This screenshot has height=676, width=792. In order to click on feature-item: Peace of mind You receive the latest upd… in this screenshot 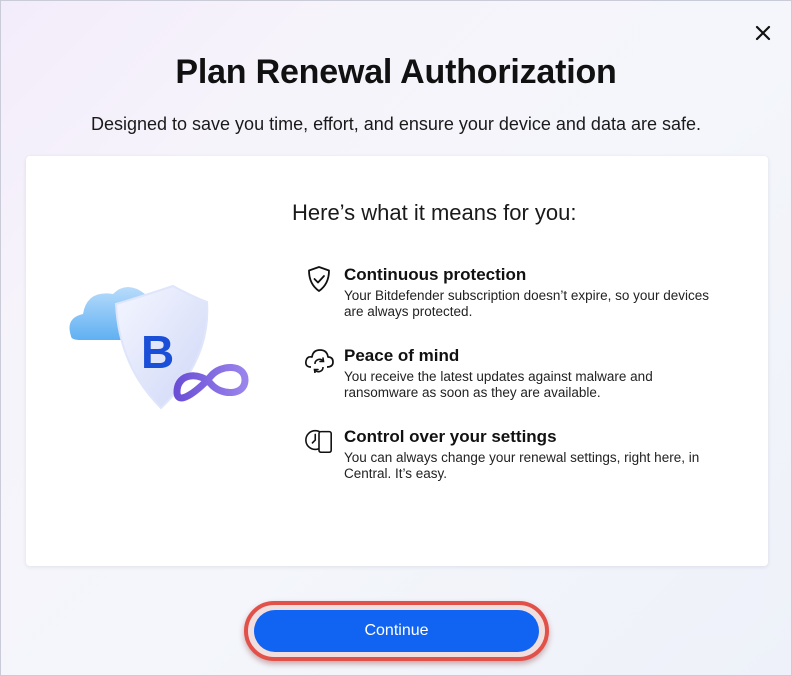, I will do `click(524, 385)`.